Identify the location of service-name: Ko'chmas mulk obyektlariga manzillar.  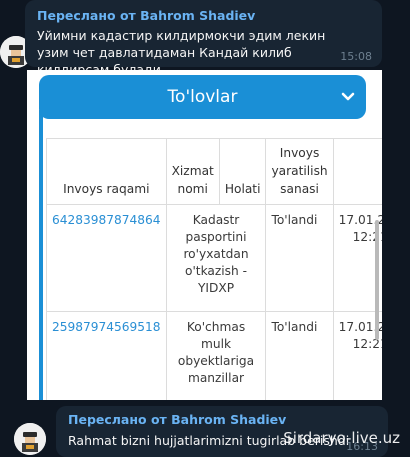
(216, 355).